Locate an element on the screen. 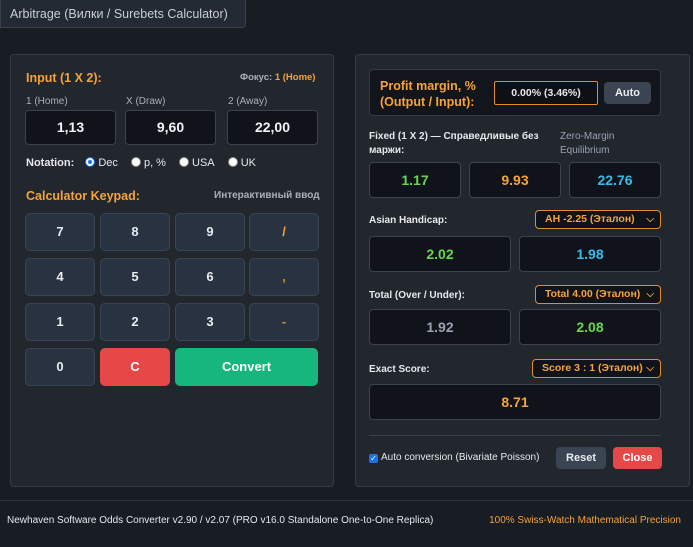 The image size is (693, 547). notation-percent: p, % is located at coordinates (148, 163).